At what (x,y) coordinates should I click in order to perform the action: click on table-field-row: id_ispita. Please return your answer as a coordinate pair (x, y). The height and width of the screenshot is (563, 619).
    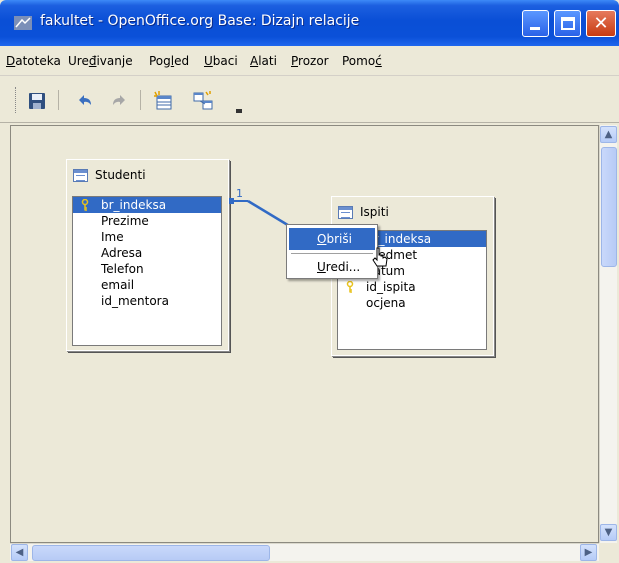
    Looking at the image, I should click on (412, 287).